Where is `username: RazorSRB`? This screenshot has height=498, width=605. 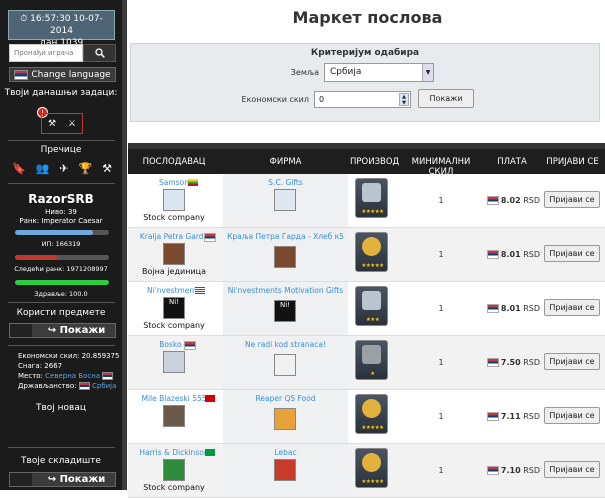 username: RazorSRB is located at coordinates (61, 199).